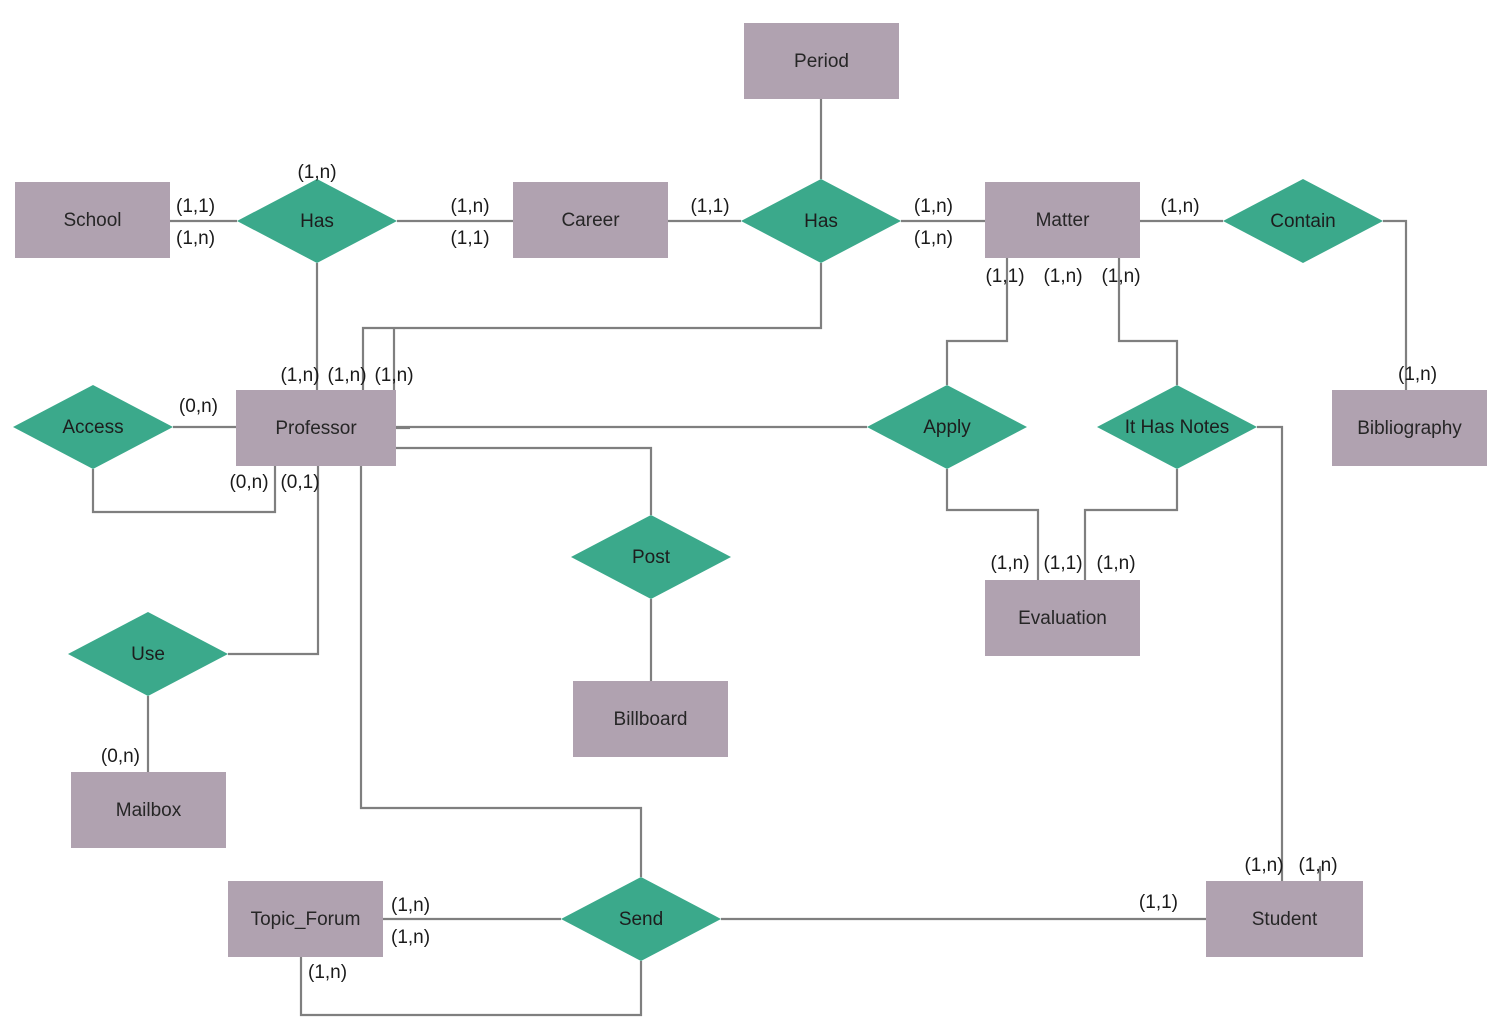  What do you see at coordinates (1263, 865) in the screenshot?
I see `cardinality-ithasnotes-student: (1,n)` at bounding box center [1263, 865].